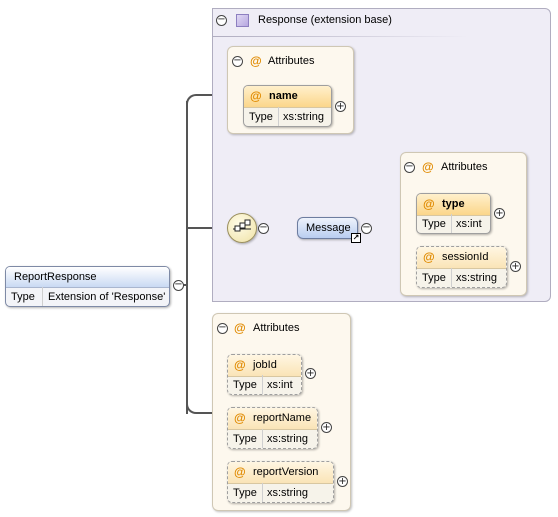  What do you see at coordinates (272, 428) in the screenshot?
I see `attribute-reportName: @ reportName Type xs:string` at bounding box center [272, 428].